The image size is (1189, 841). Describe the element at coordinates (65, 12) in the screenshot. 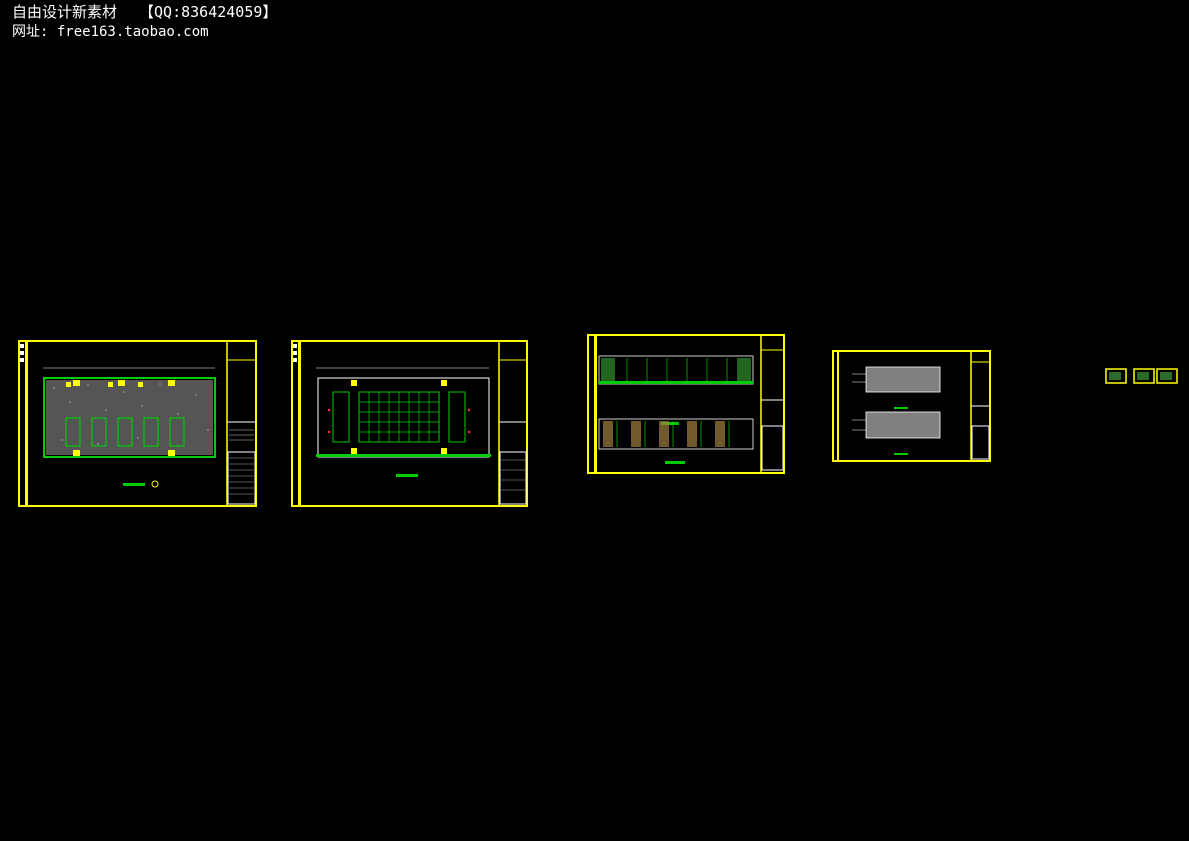

I see `header-title: 自由设计新素材` at that location.